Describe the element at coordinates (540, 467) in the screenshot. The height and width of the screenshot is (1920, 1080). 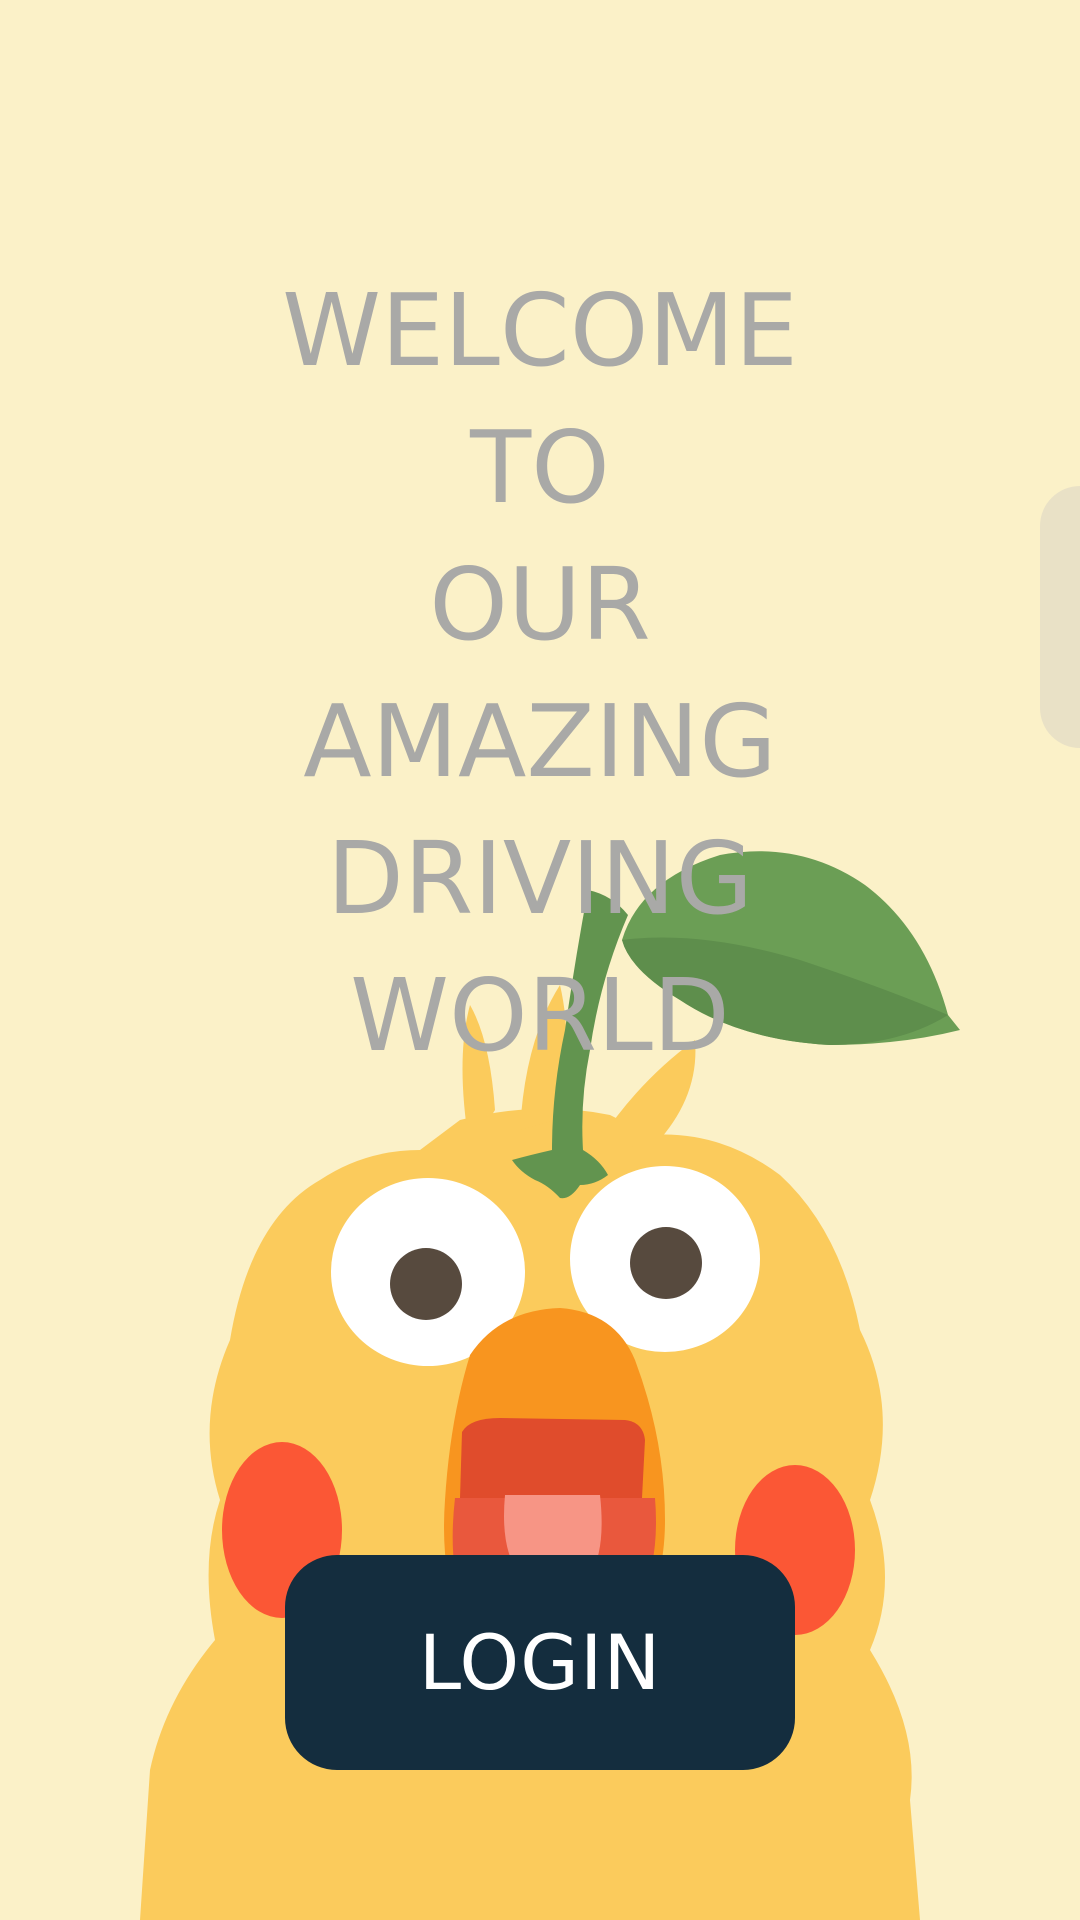
I see `welcome-line-2: TO` at that location.